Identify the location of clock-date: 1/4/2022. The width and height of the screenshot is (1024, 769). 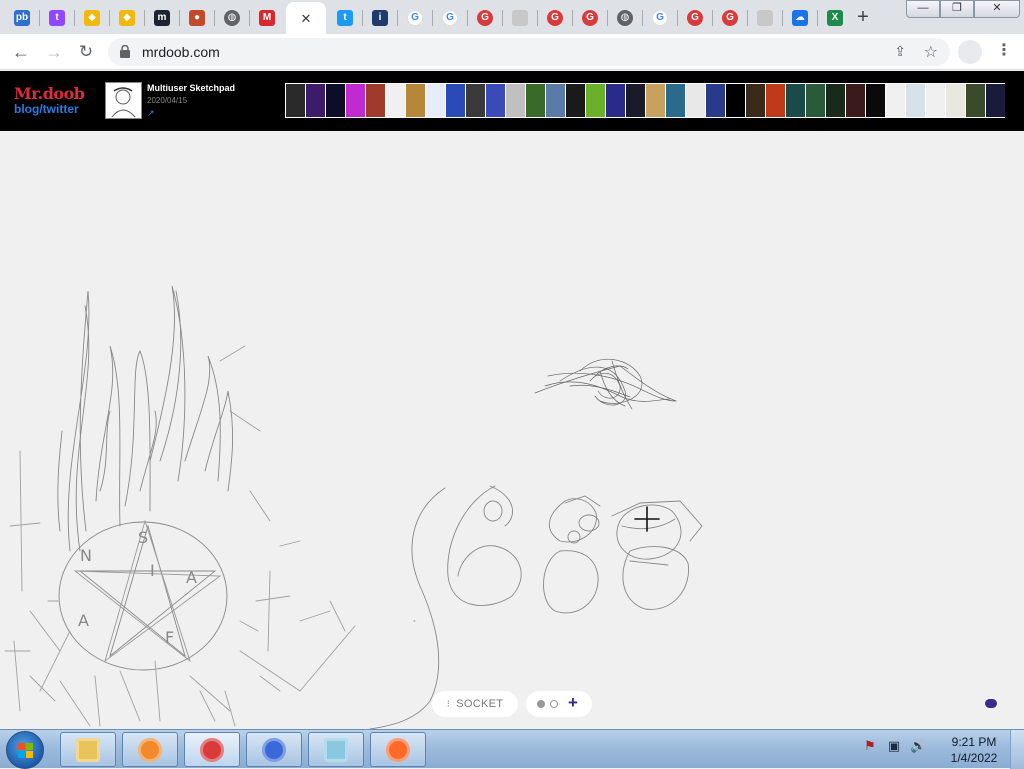
(974, 758).